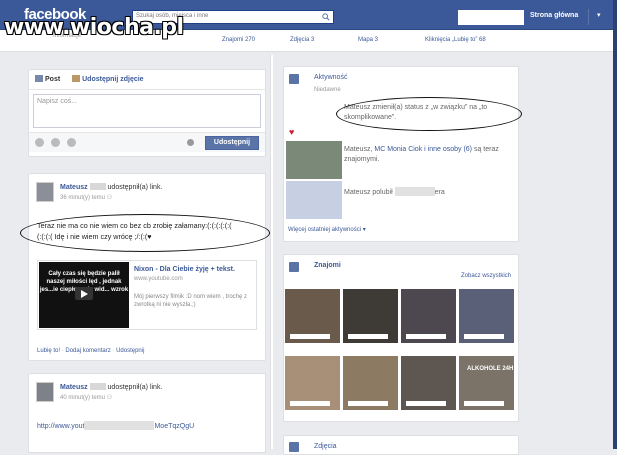 Image resolution: width=617 pixels, height=455 pixels. Describe the element at coordinates (39, 78) in the screenshot. I see `post-icon` at that location.